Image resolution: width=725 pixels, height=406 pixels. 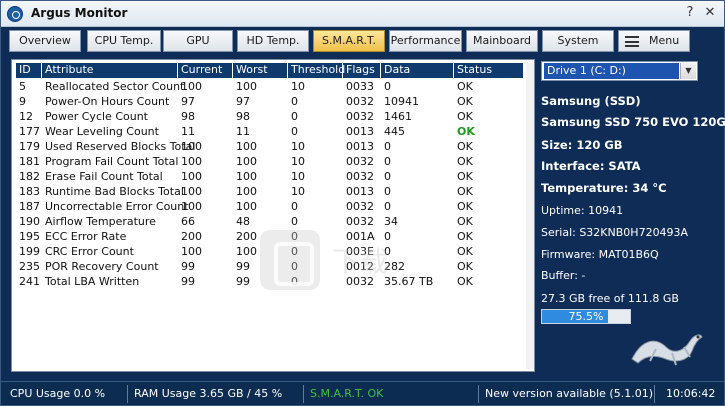 What do you see at coordinates (86, 236) in the screenshot?
I see `cell-attribute: ECC Error Rate` at bounding box center [86, 236].